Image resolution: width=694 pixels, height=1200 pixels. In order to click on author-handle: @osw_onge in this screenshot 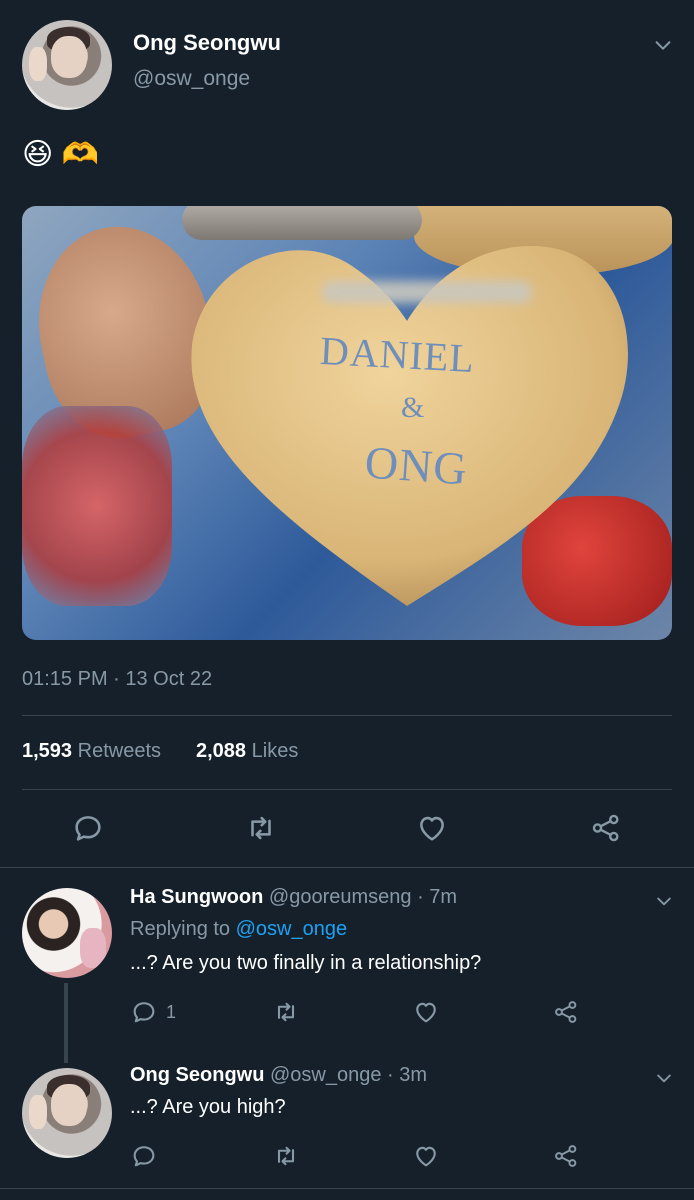, I will do `click(191, 79)`.